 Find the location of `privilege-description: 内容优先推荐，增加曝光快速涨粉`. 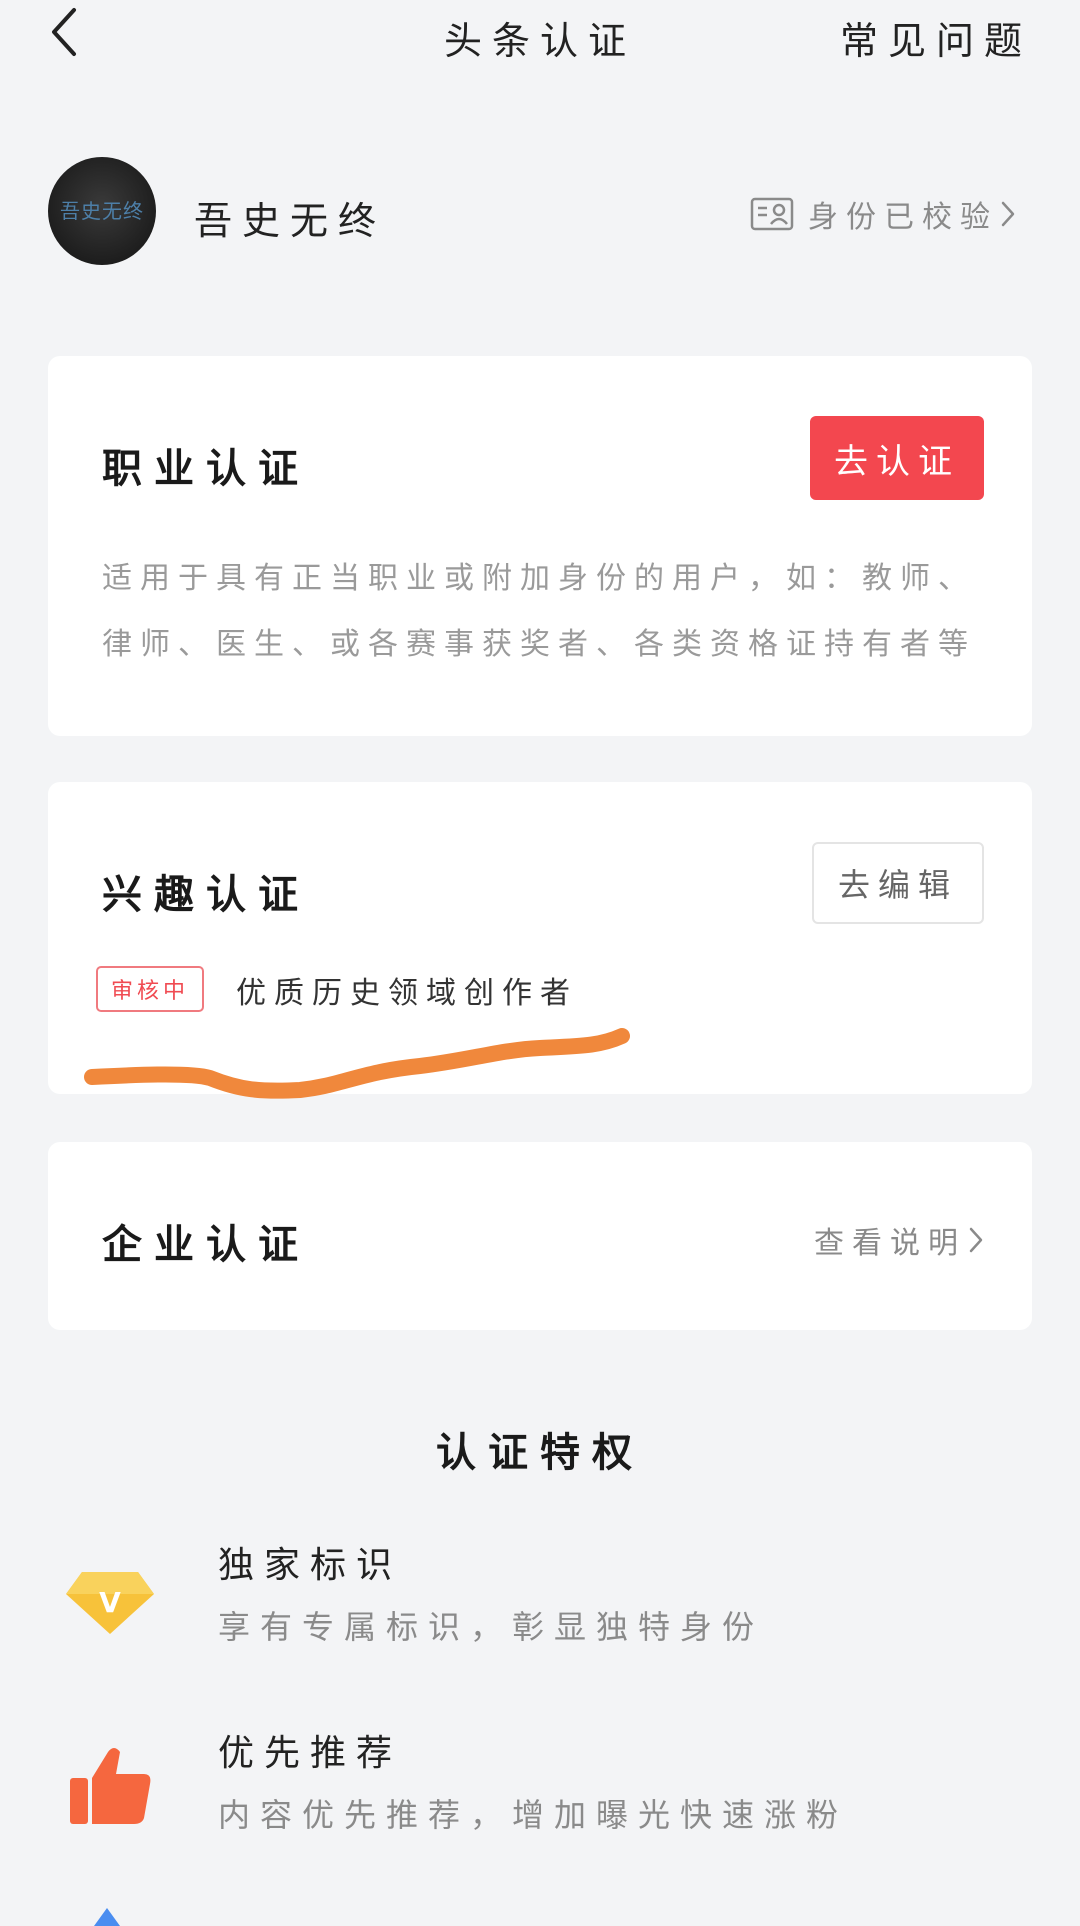

privilege-description: 内容优先推荐，增加曝光快速涨粉 is located at coordinates (533, 1815).